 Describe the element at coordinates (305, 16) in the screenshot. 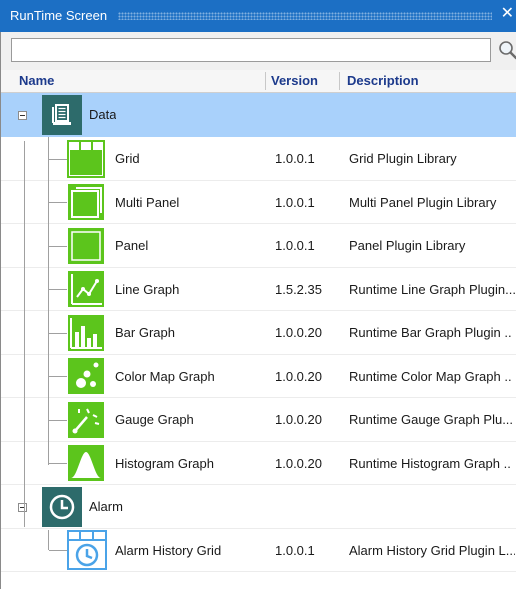

I see `title-bar-grip` at that location.